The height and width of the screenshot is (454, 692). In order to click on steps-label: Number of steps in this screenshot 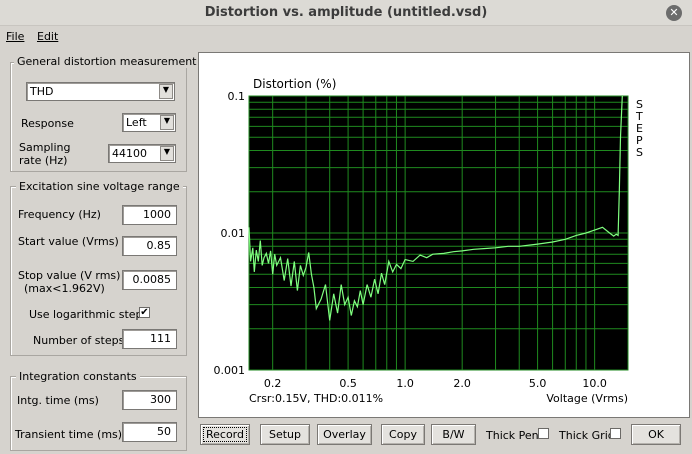, I will do `click(79, 340)`.